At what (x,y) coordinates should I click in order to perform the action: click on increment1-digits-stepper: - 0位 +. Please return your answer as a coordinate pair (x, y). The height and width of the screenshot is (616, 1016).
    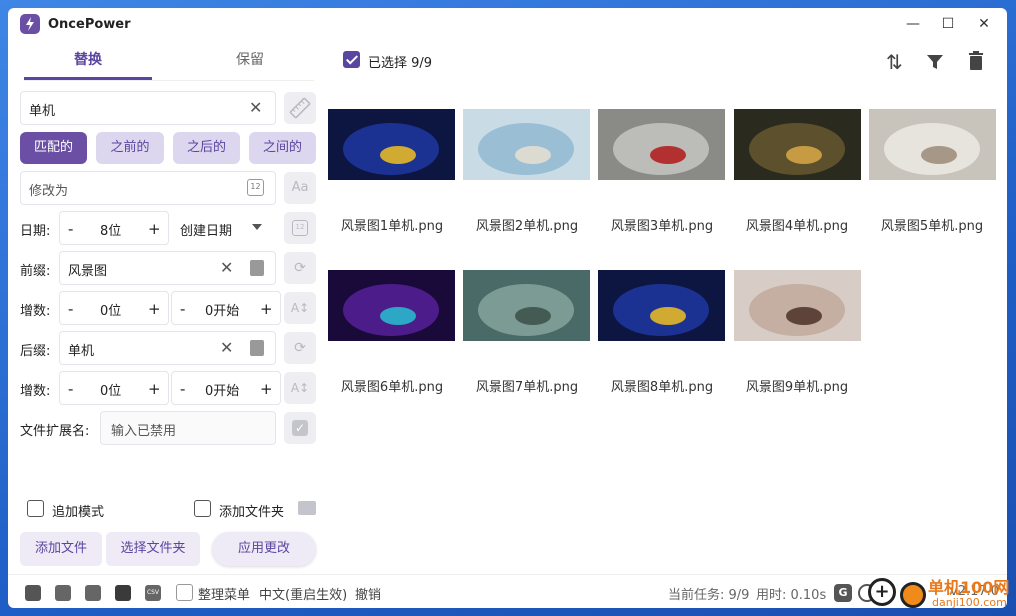
    Looking at the image, I should click on (114, 308).